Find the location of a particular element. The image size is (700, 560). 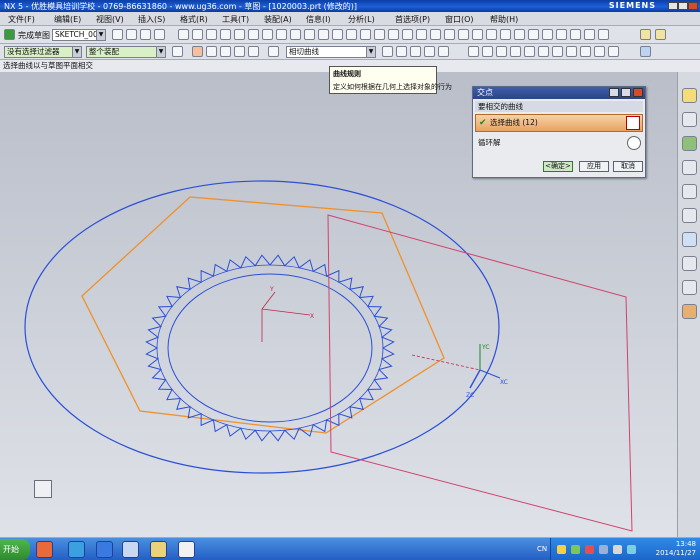

bridge-icon is located at coordinates (589, 34).